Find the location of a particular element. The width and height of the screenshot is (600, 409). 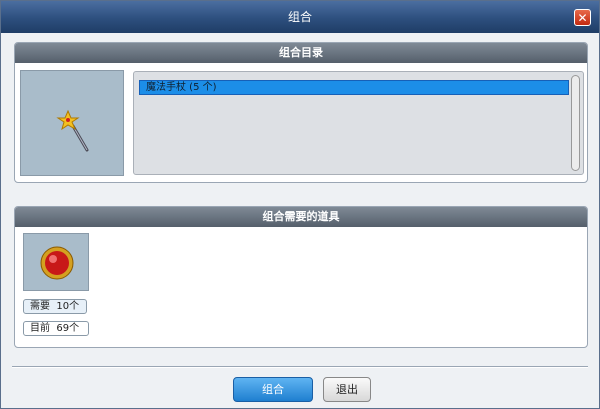

requirements-header: 组合需要的道具 is located at coordinates (301, 217).